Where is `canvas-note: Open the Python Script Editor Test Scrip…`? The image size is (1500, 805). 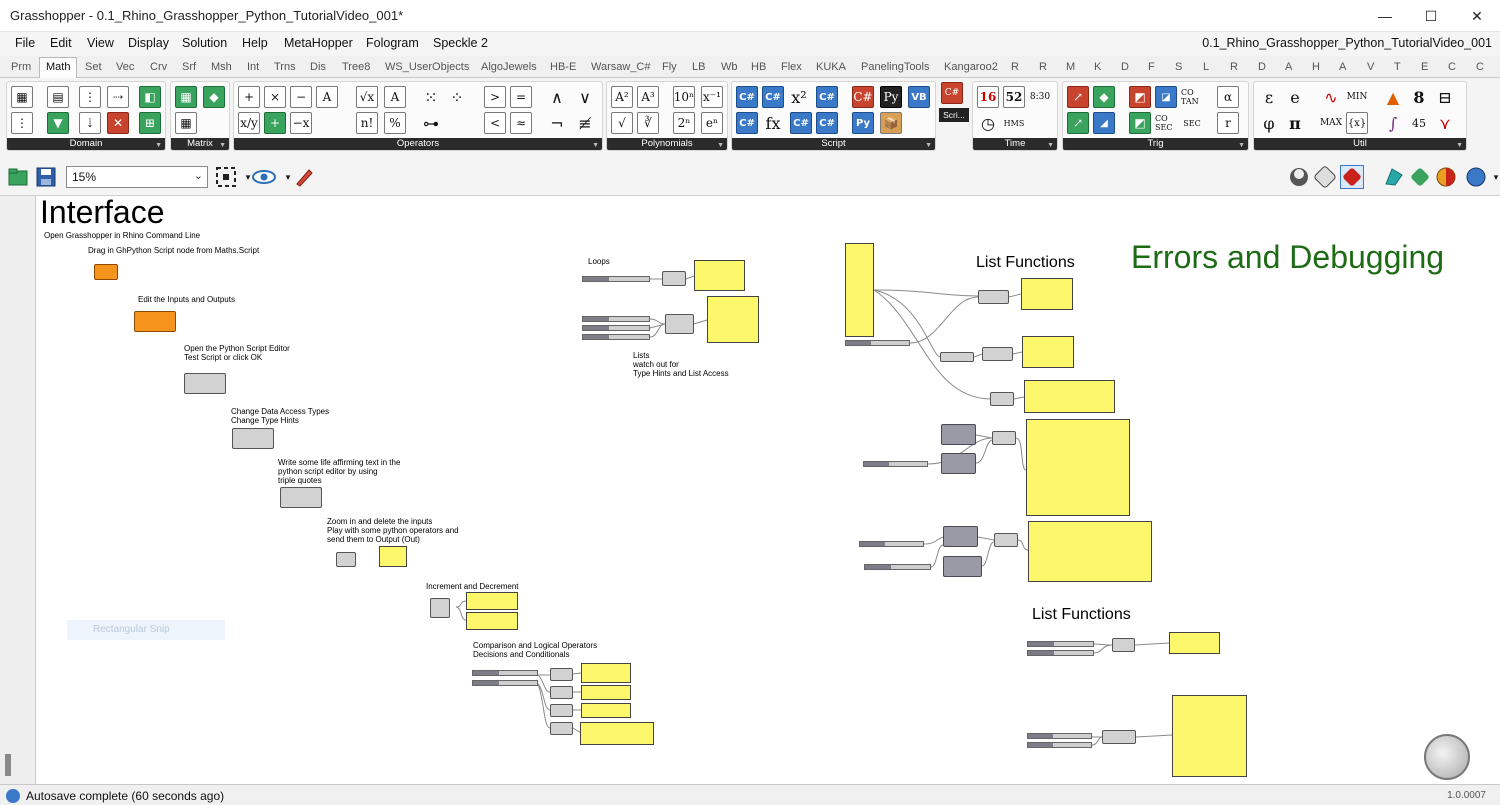 canvas-note: Open the Python Script Editor Test Scrip… is located at coordinates (237, 353).